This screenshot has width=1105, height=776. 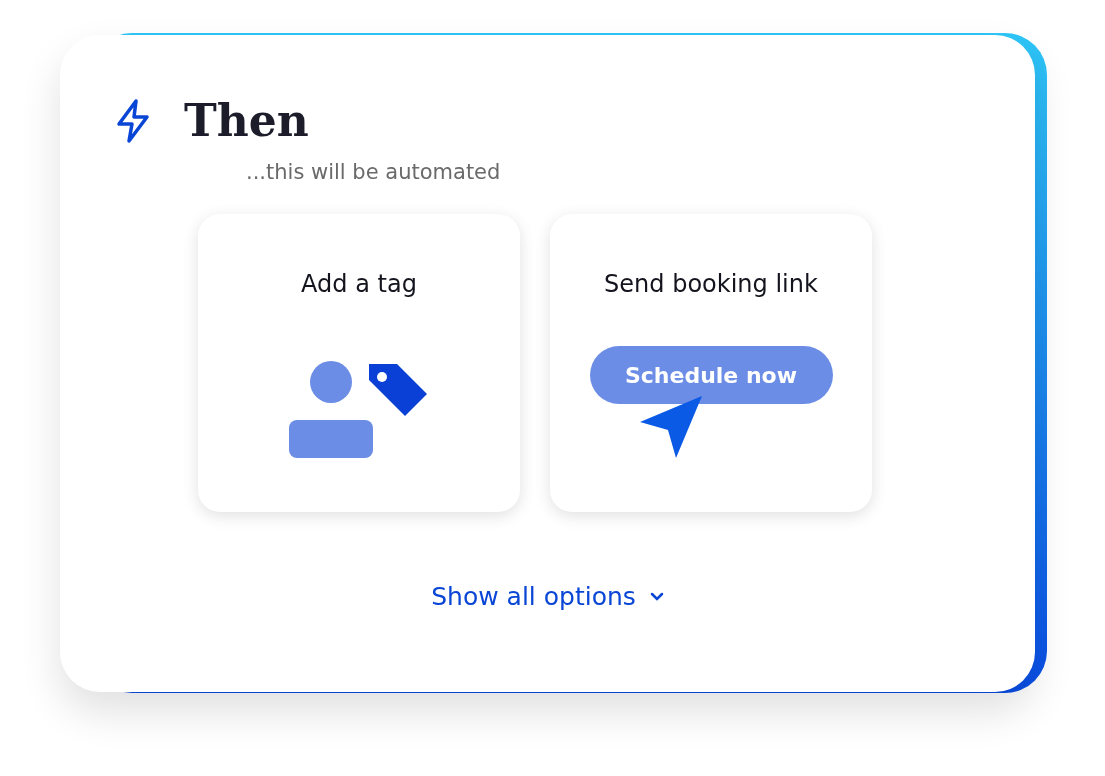 What do you see at coordinates (374, 172) in the screenshot?
I see `section-subtitle: ...this will be automated` at bounding box center [374, 172].